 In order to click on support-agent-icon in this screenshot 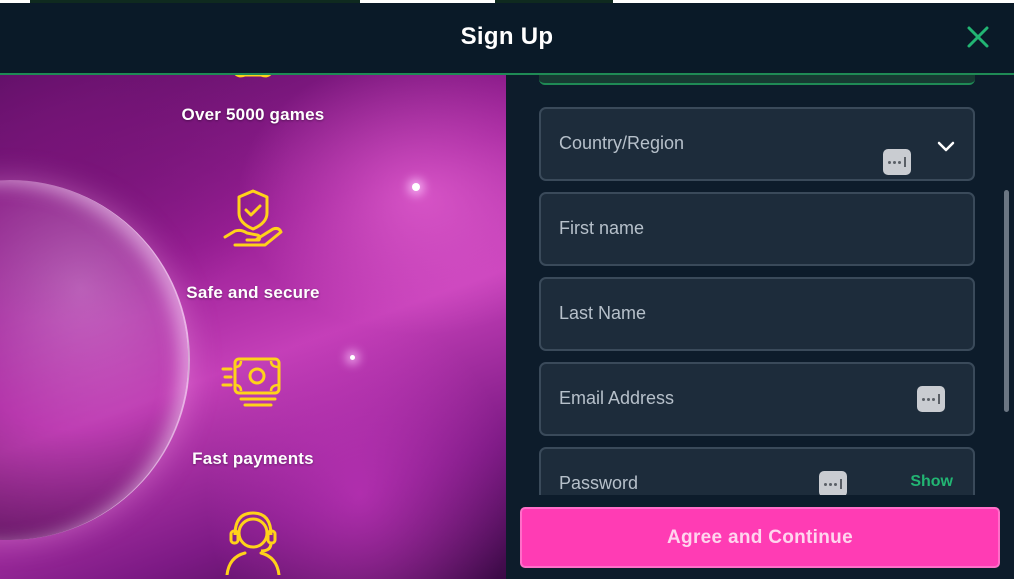, I will do `click(253, 543)`.